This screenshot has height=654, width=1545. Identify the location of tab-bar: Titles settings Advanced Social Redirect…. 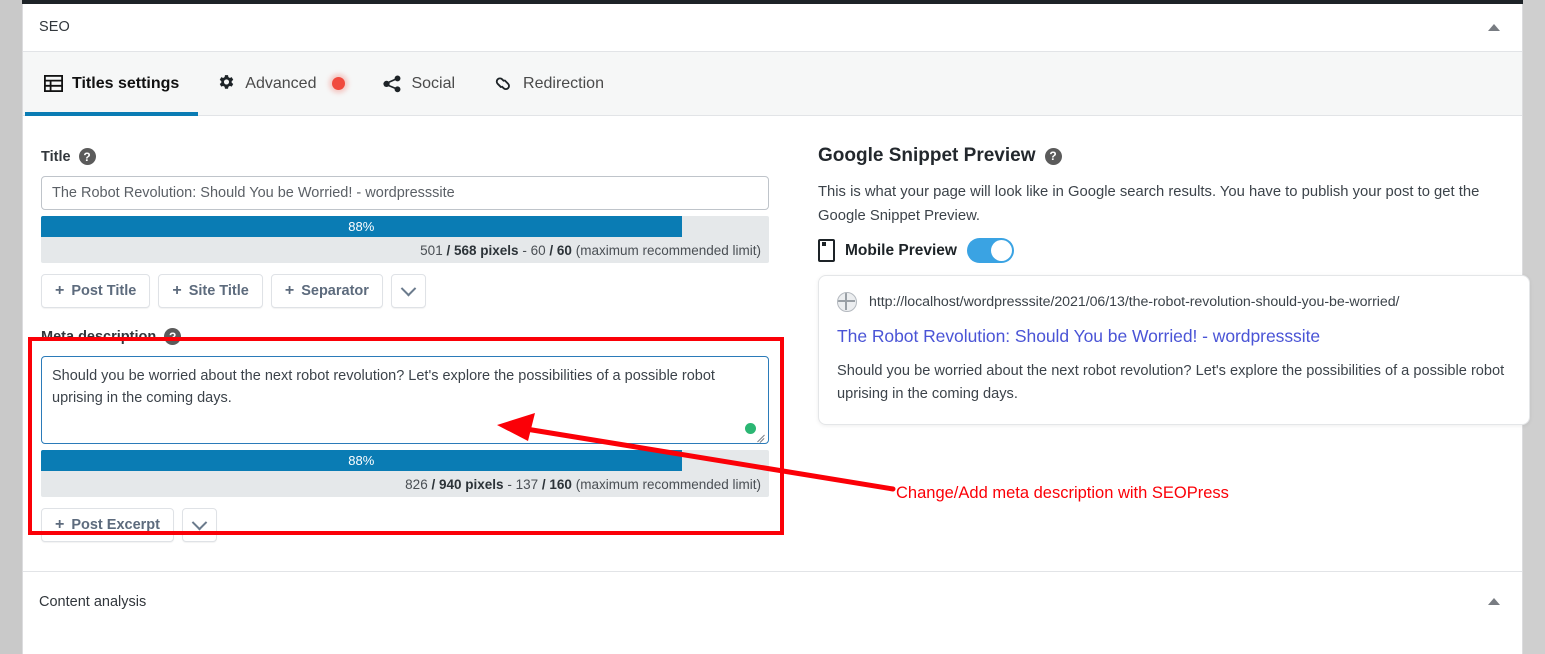
(772, 84).